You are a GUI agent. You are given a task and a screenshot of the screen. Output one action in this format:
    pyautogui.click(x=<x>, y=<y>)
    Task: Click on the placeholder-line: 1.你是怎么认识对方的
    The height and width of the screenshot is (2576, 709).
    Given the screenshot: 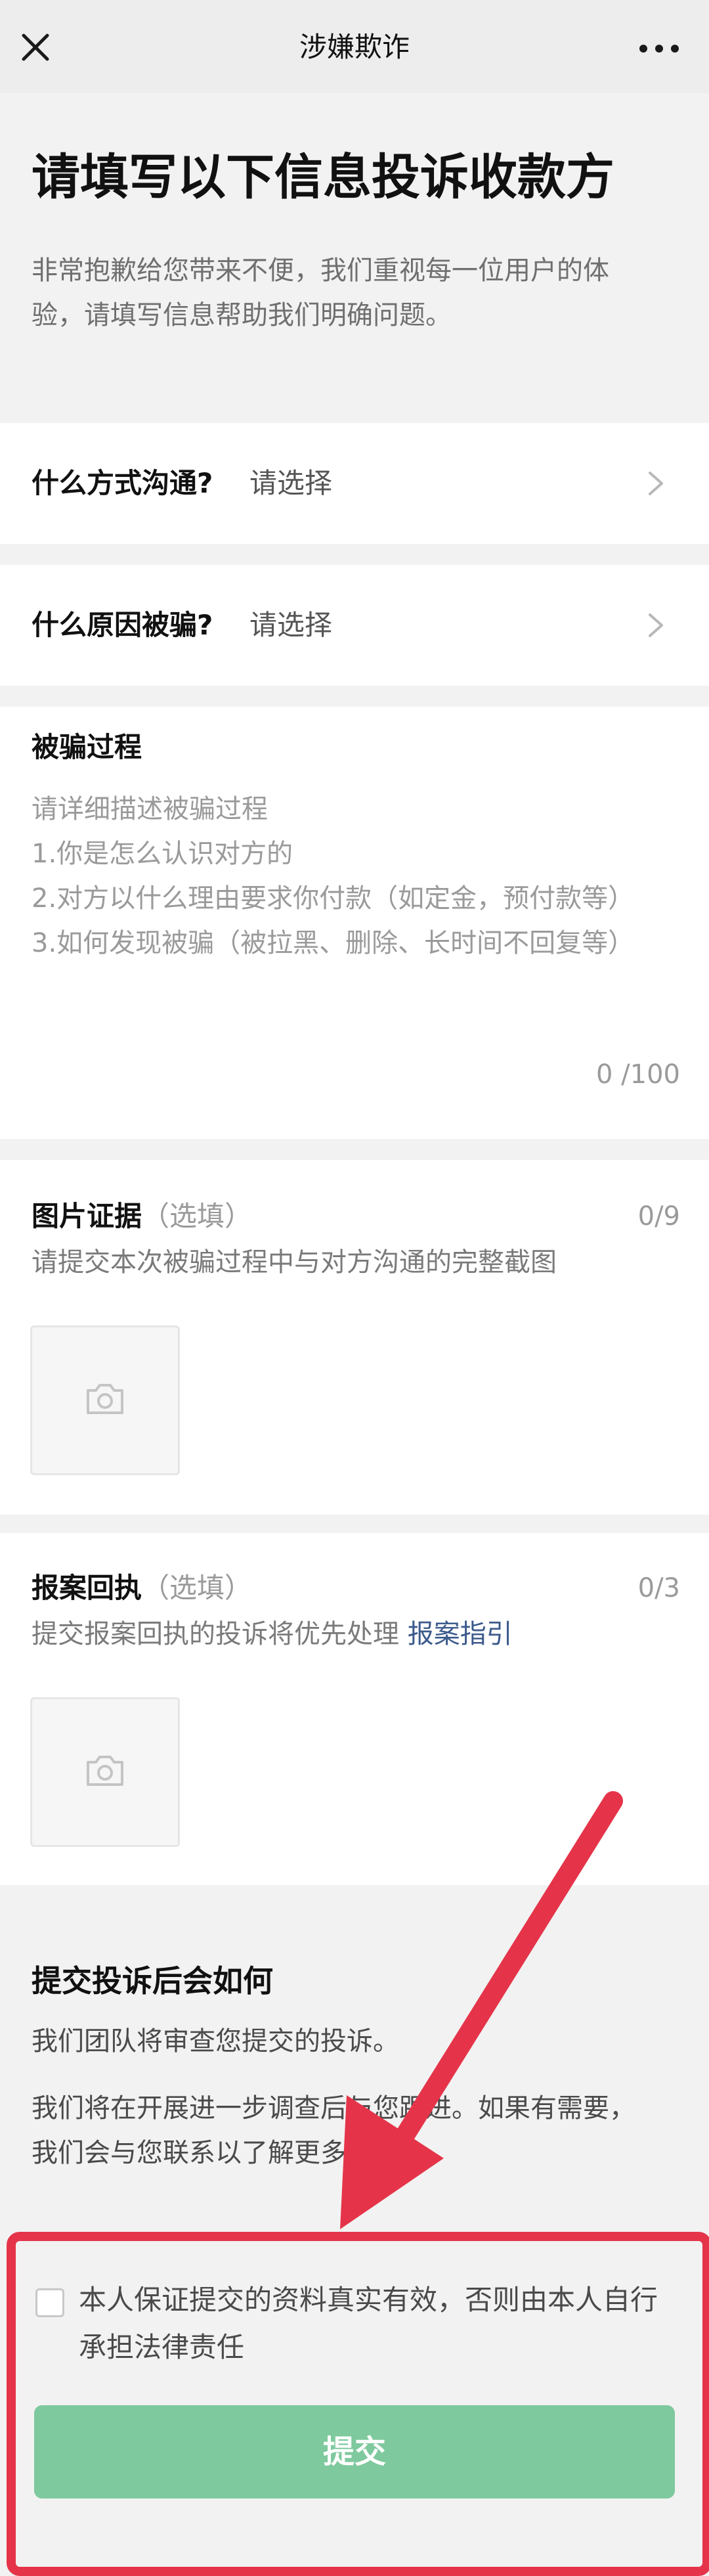 What is the action you would take?
    pyautogui.click(x=162, y=854)
    